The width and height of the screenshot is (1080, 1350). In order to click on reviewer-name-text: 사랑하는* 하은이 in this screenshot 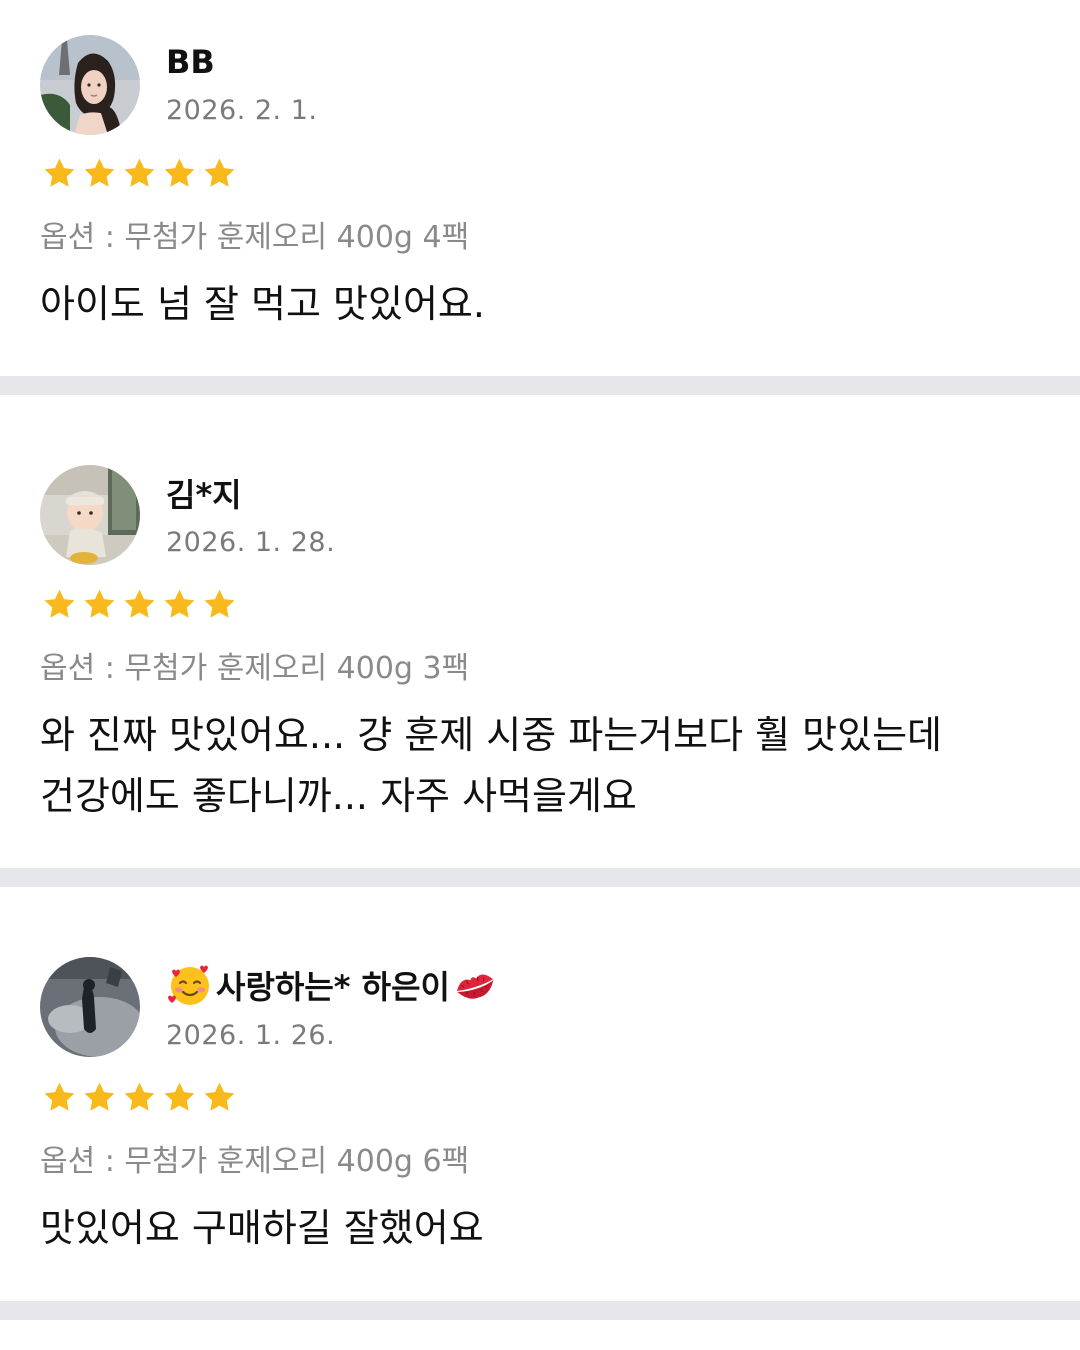, I will do `click(333, 987)`.